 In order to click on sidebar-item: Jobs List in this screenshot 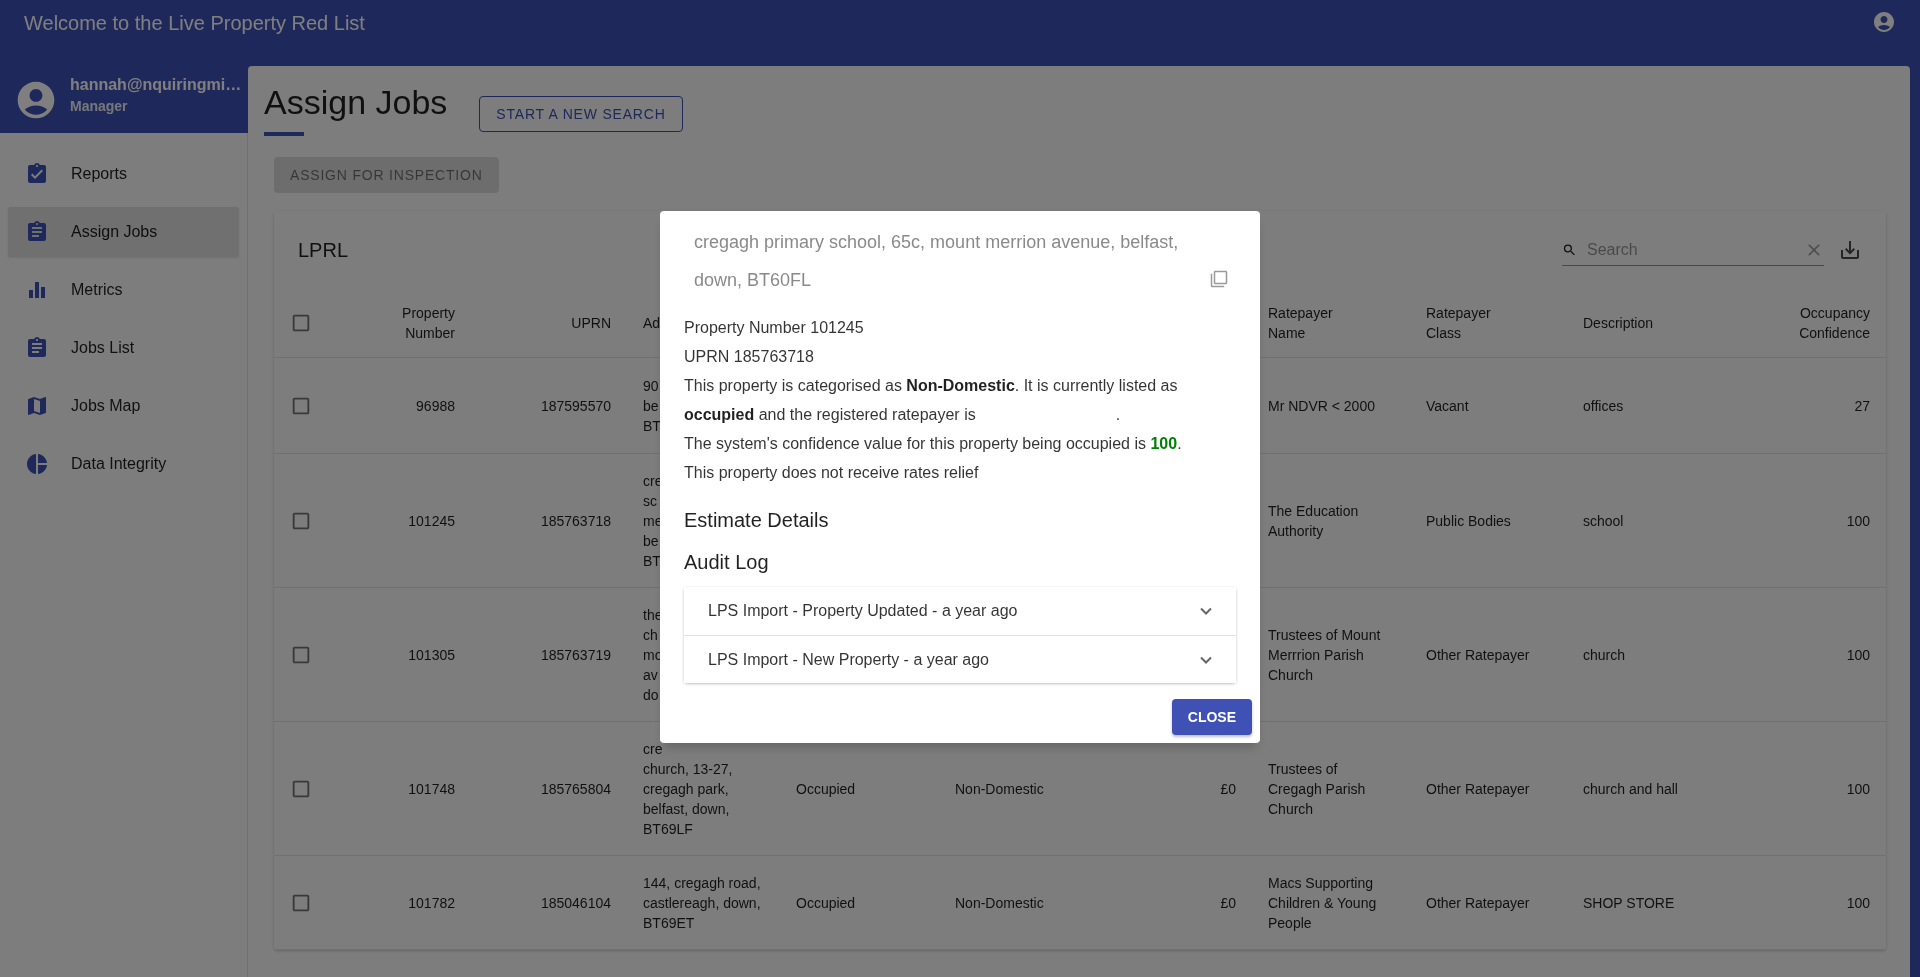, I will do `click(123, 348)`.